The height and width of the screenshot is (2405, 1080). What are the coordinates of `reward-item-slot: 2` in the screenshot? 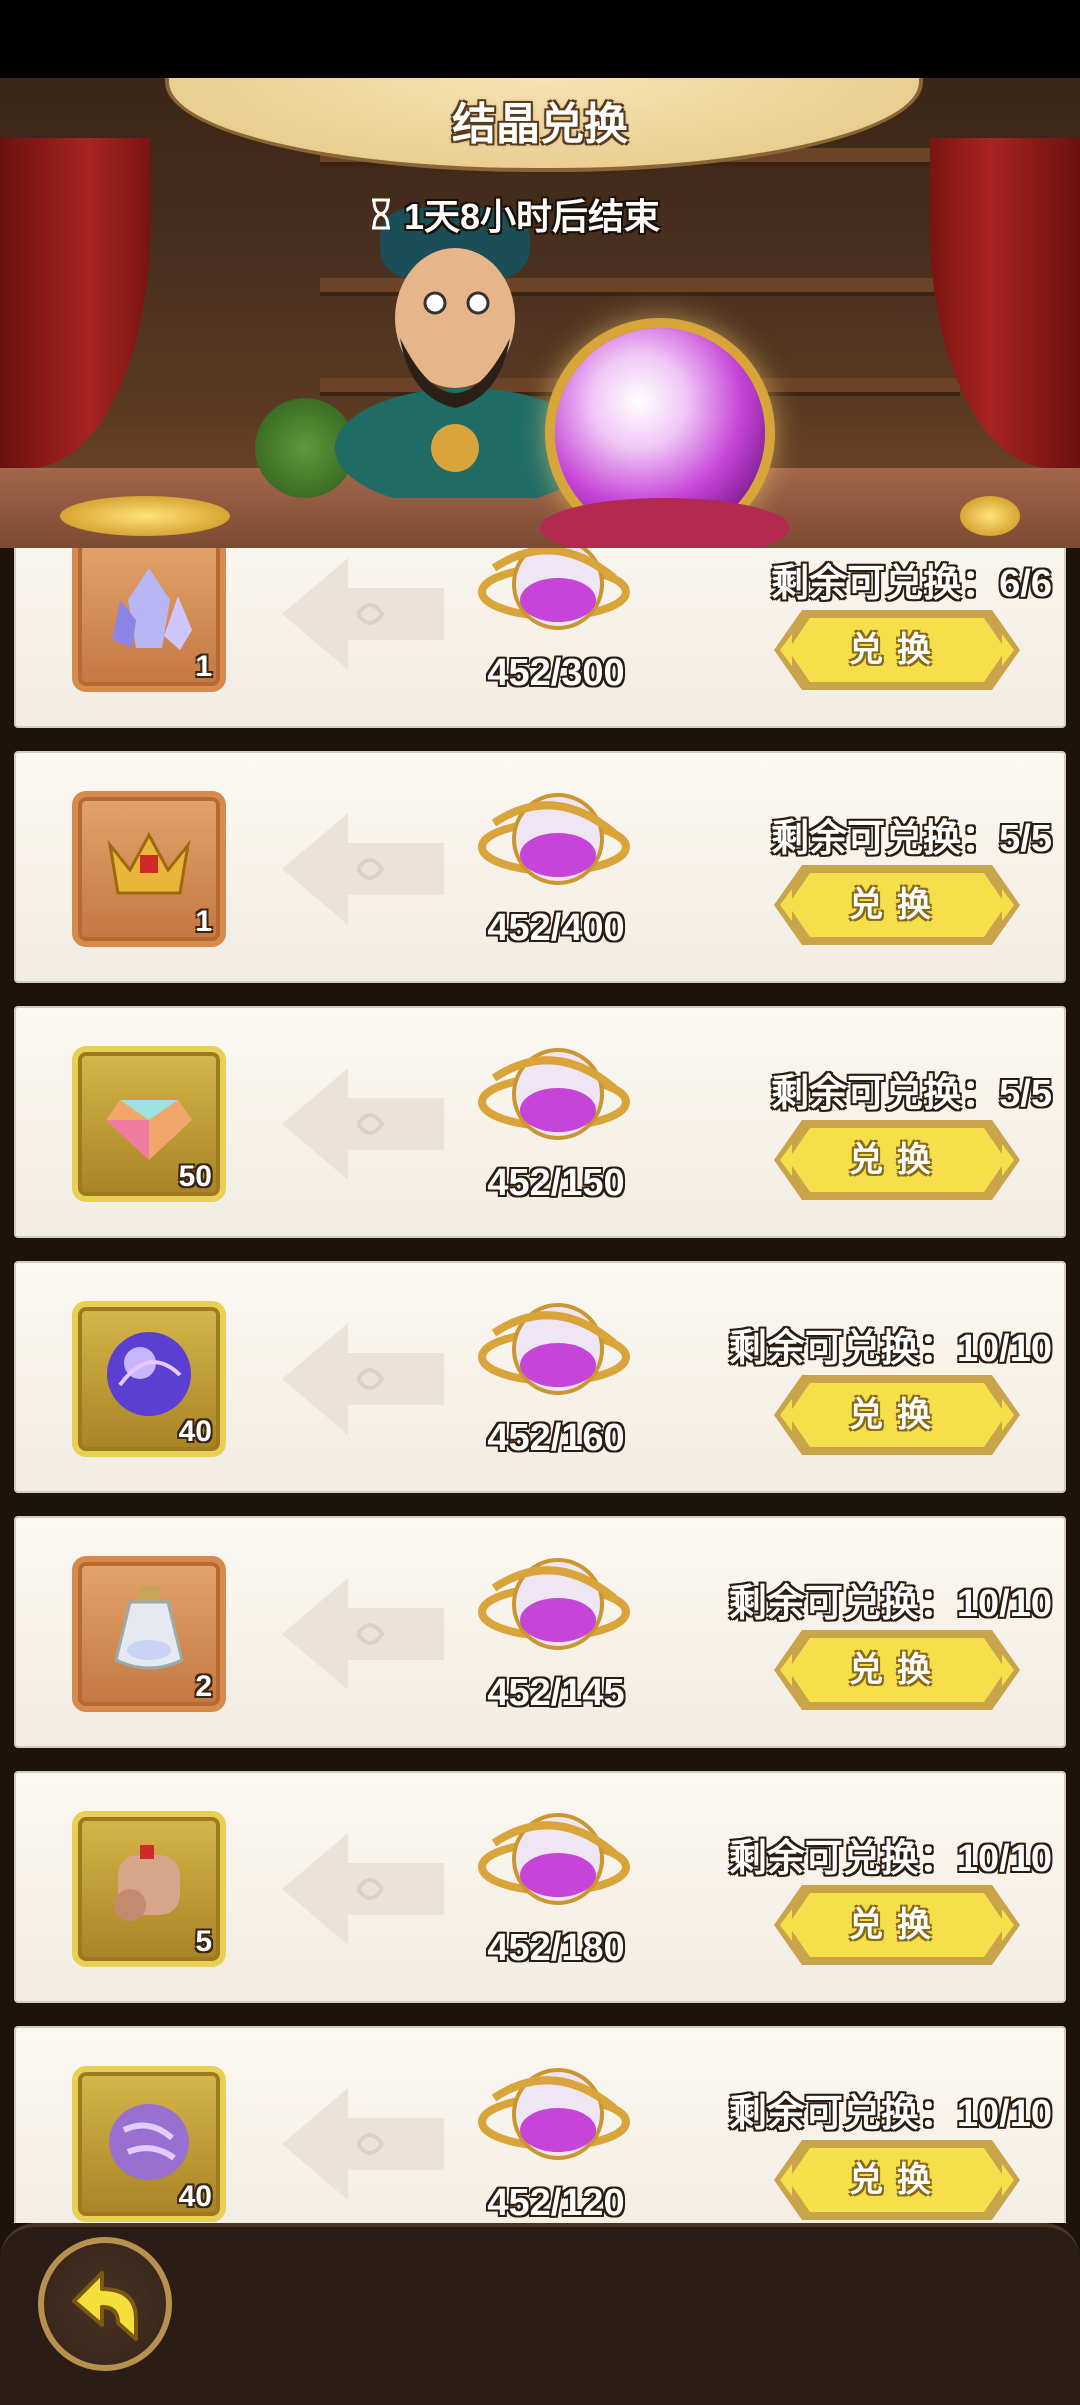 It's located at (149, 1634).